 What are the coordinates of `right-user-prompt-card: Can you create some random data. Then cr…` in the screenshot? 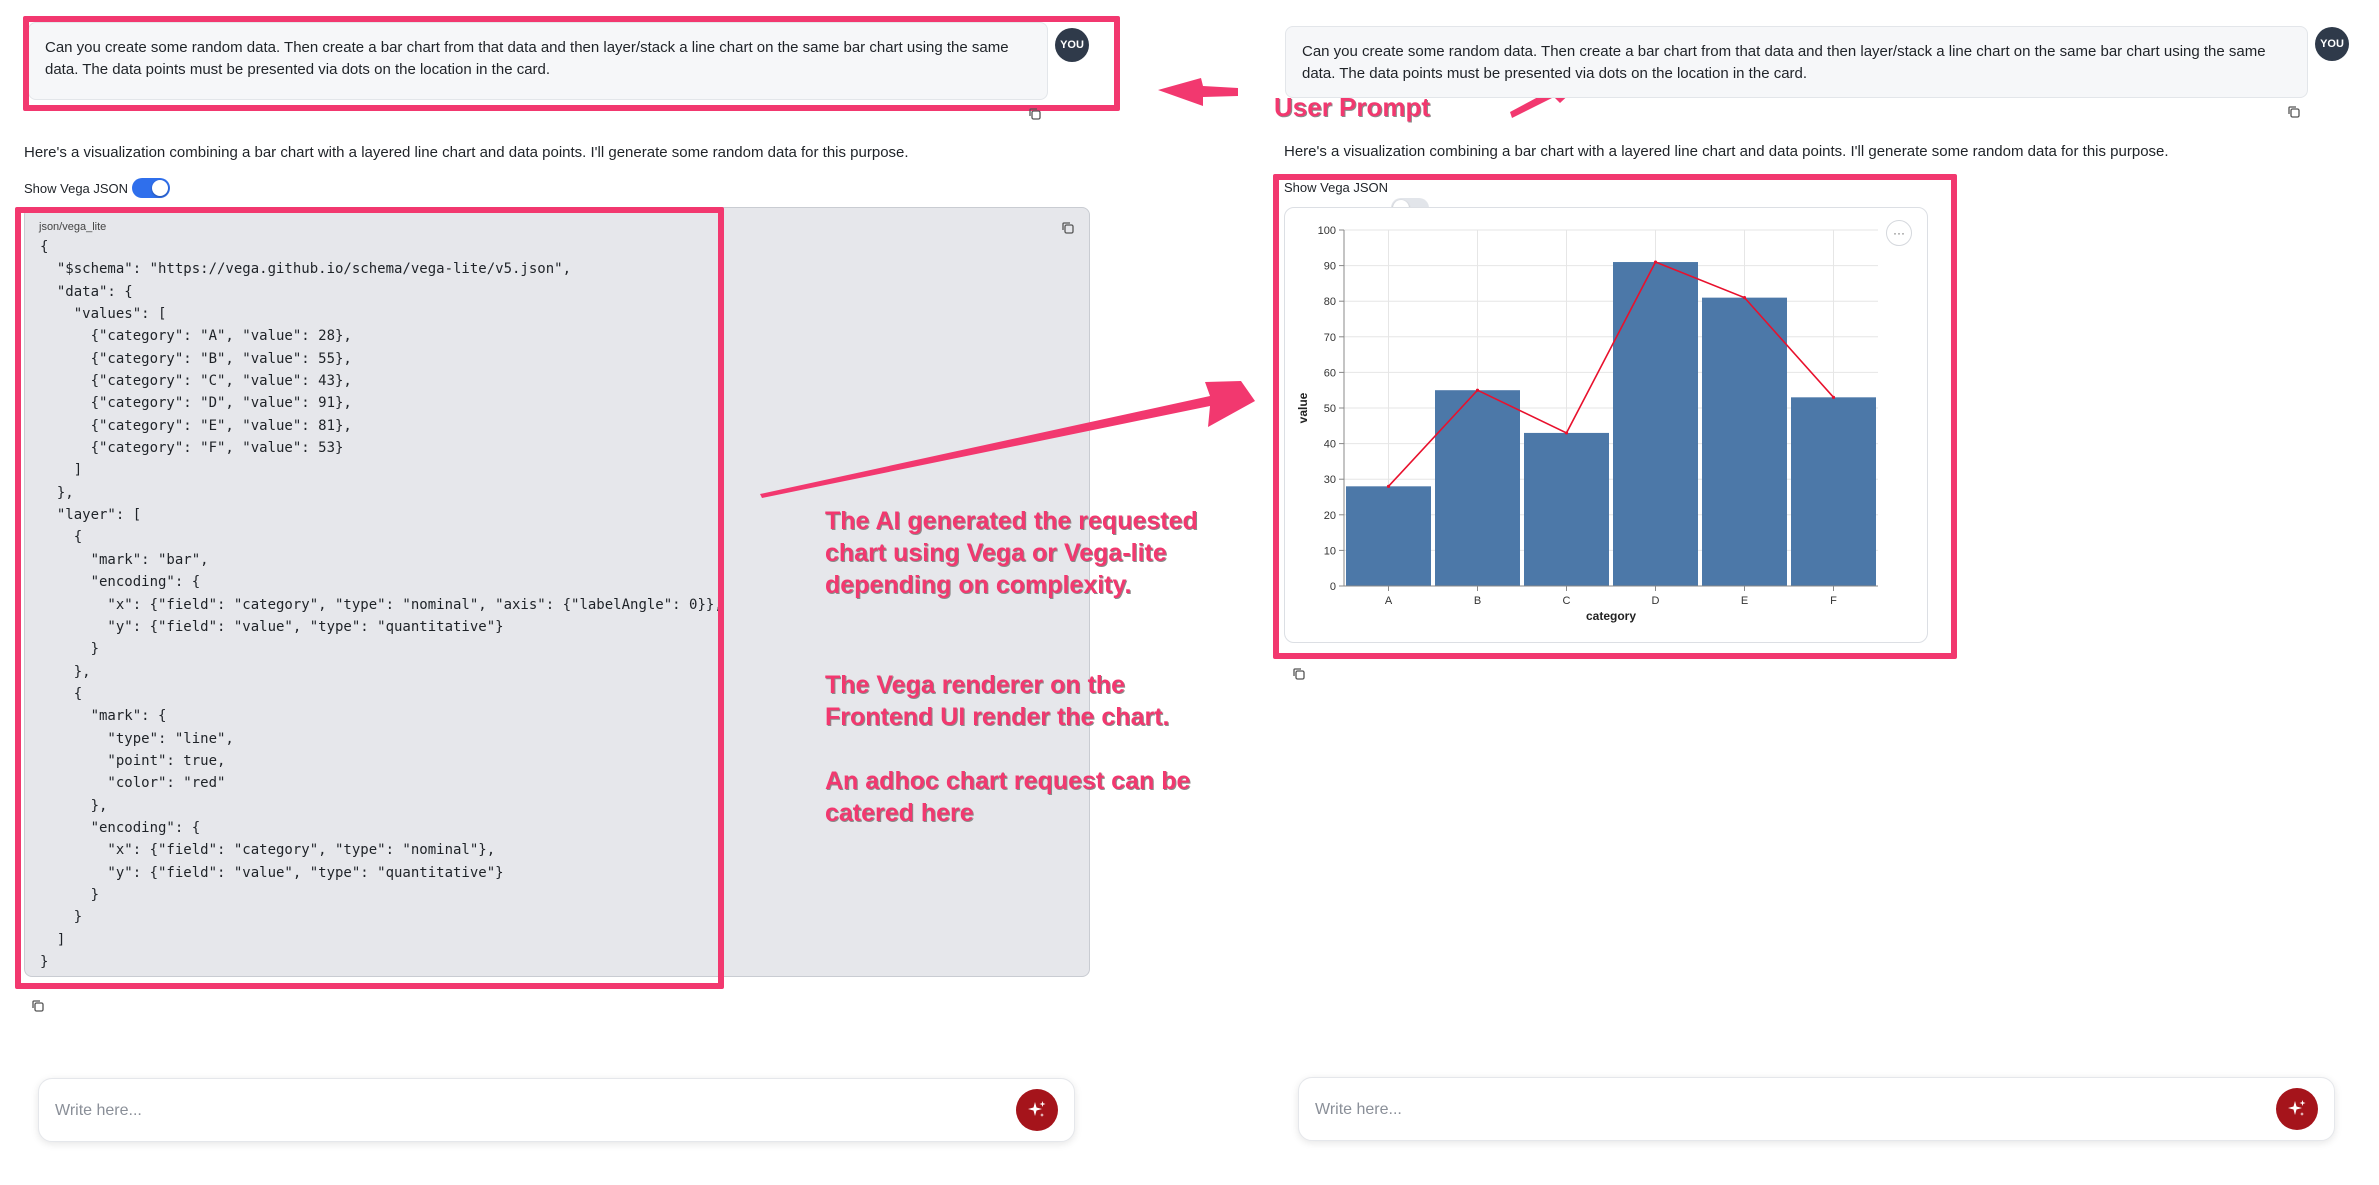 It's located at (1796, 62).